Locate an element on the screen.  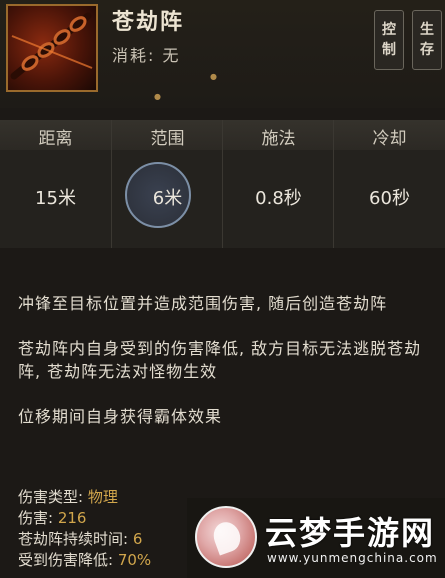
description-line: 位移期间自身获得霸体效果 is located at coordinates (120, 416).